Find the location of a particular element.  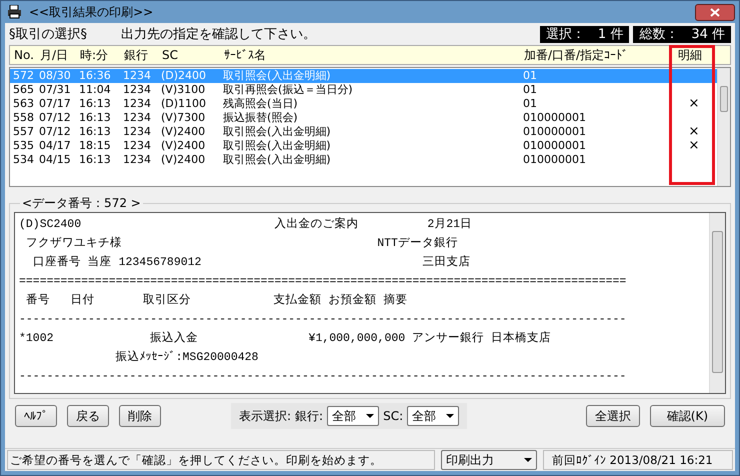

close-button is located at coordinates (715, 12).